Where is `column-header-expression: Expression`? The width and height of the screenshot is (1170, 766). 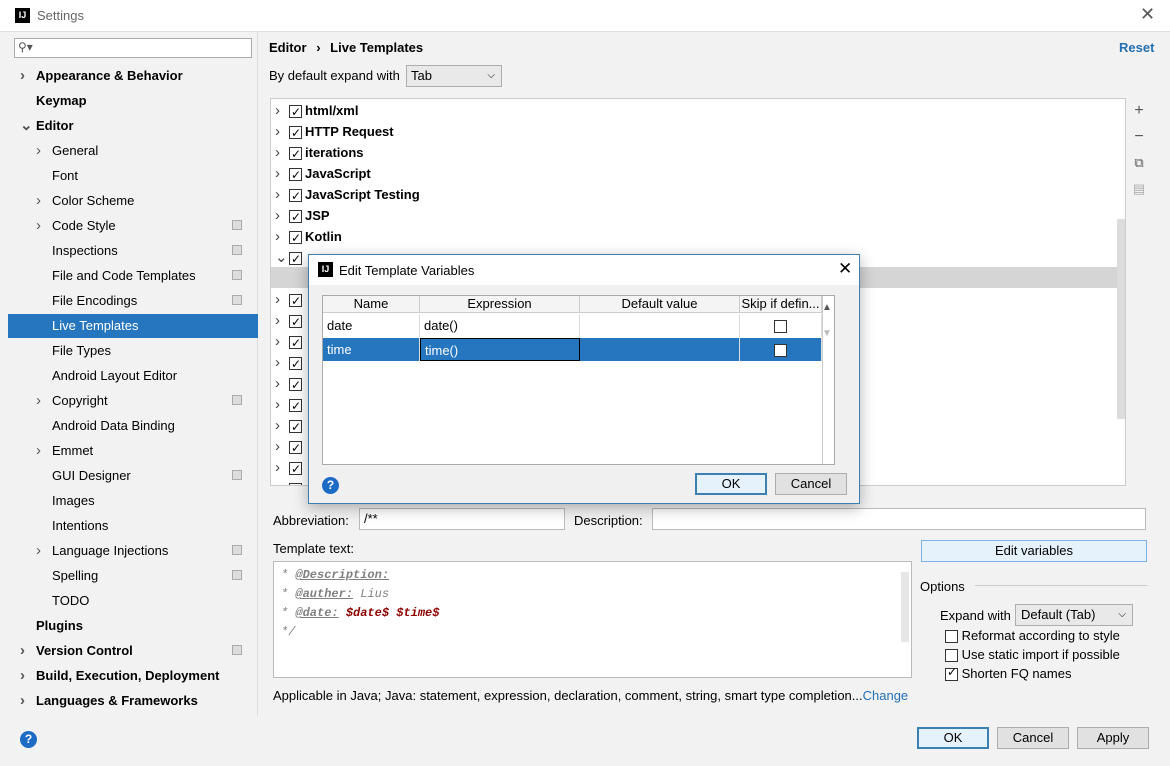
column-header-expression: Expression is located at coordinates (500, 304).